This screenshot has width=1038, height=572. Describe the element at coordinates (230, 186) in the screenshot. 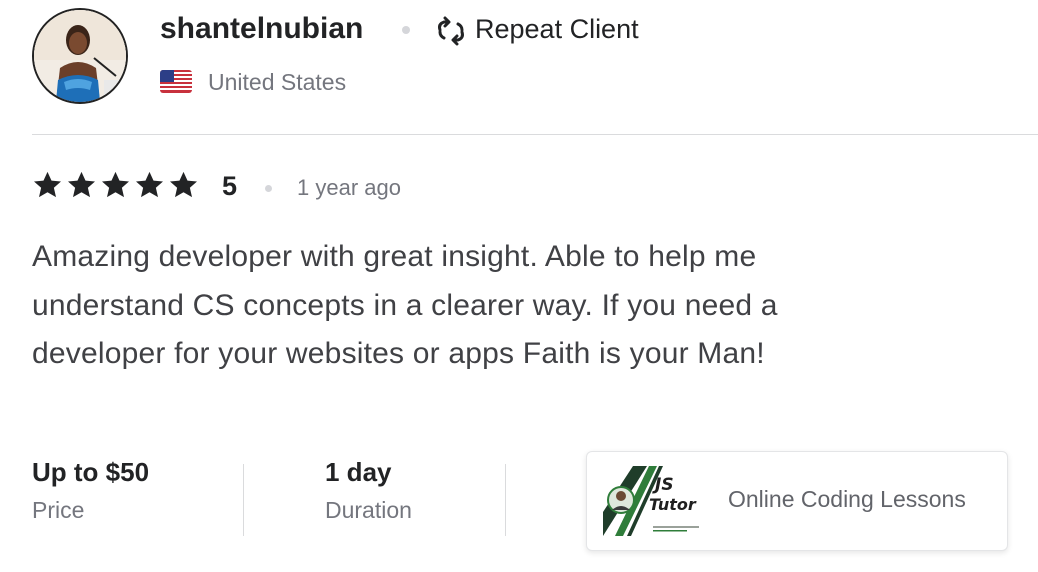

I see `rating-value: 5` at that location.